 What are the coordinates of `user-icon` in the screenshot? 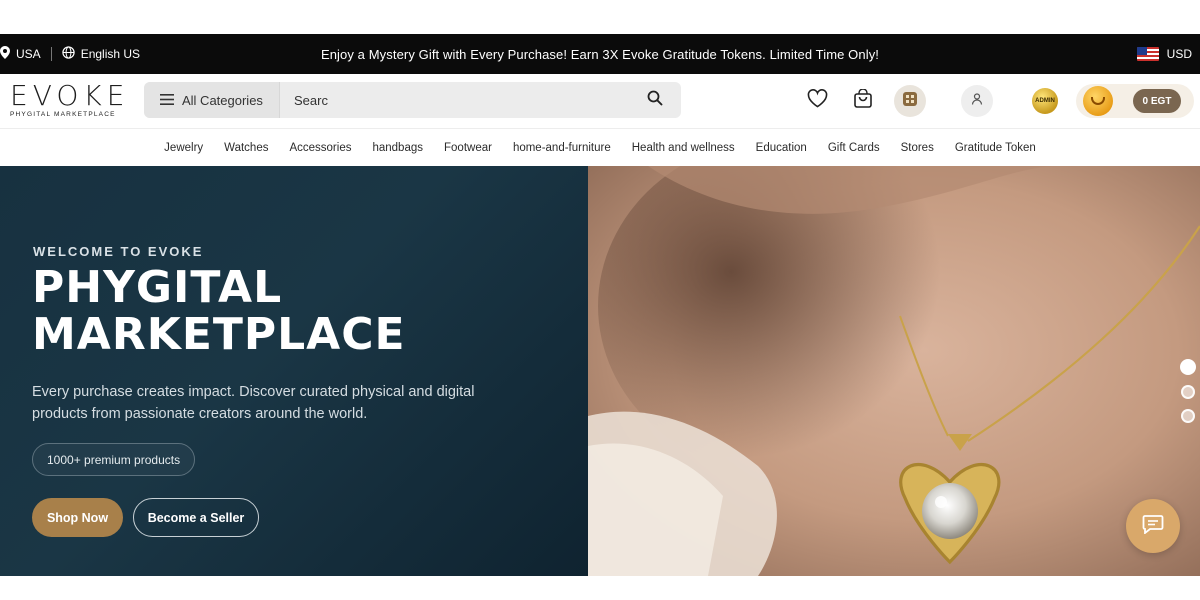 It's located at (977, 101).